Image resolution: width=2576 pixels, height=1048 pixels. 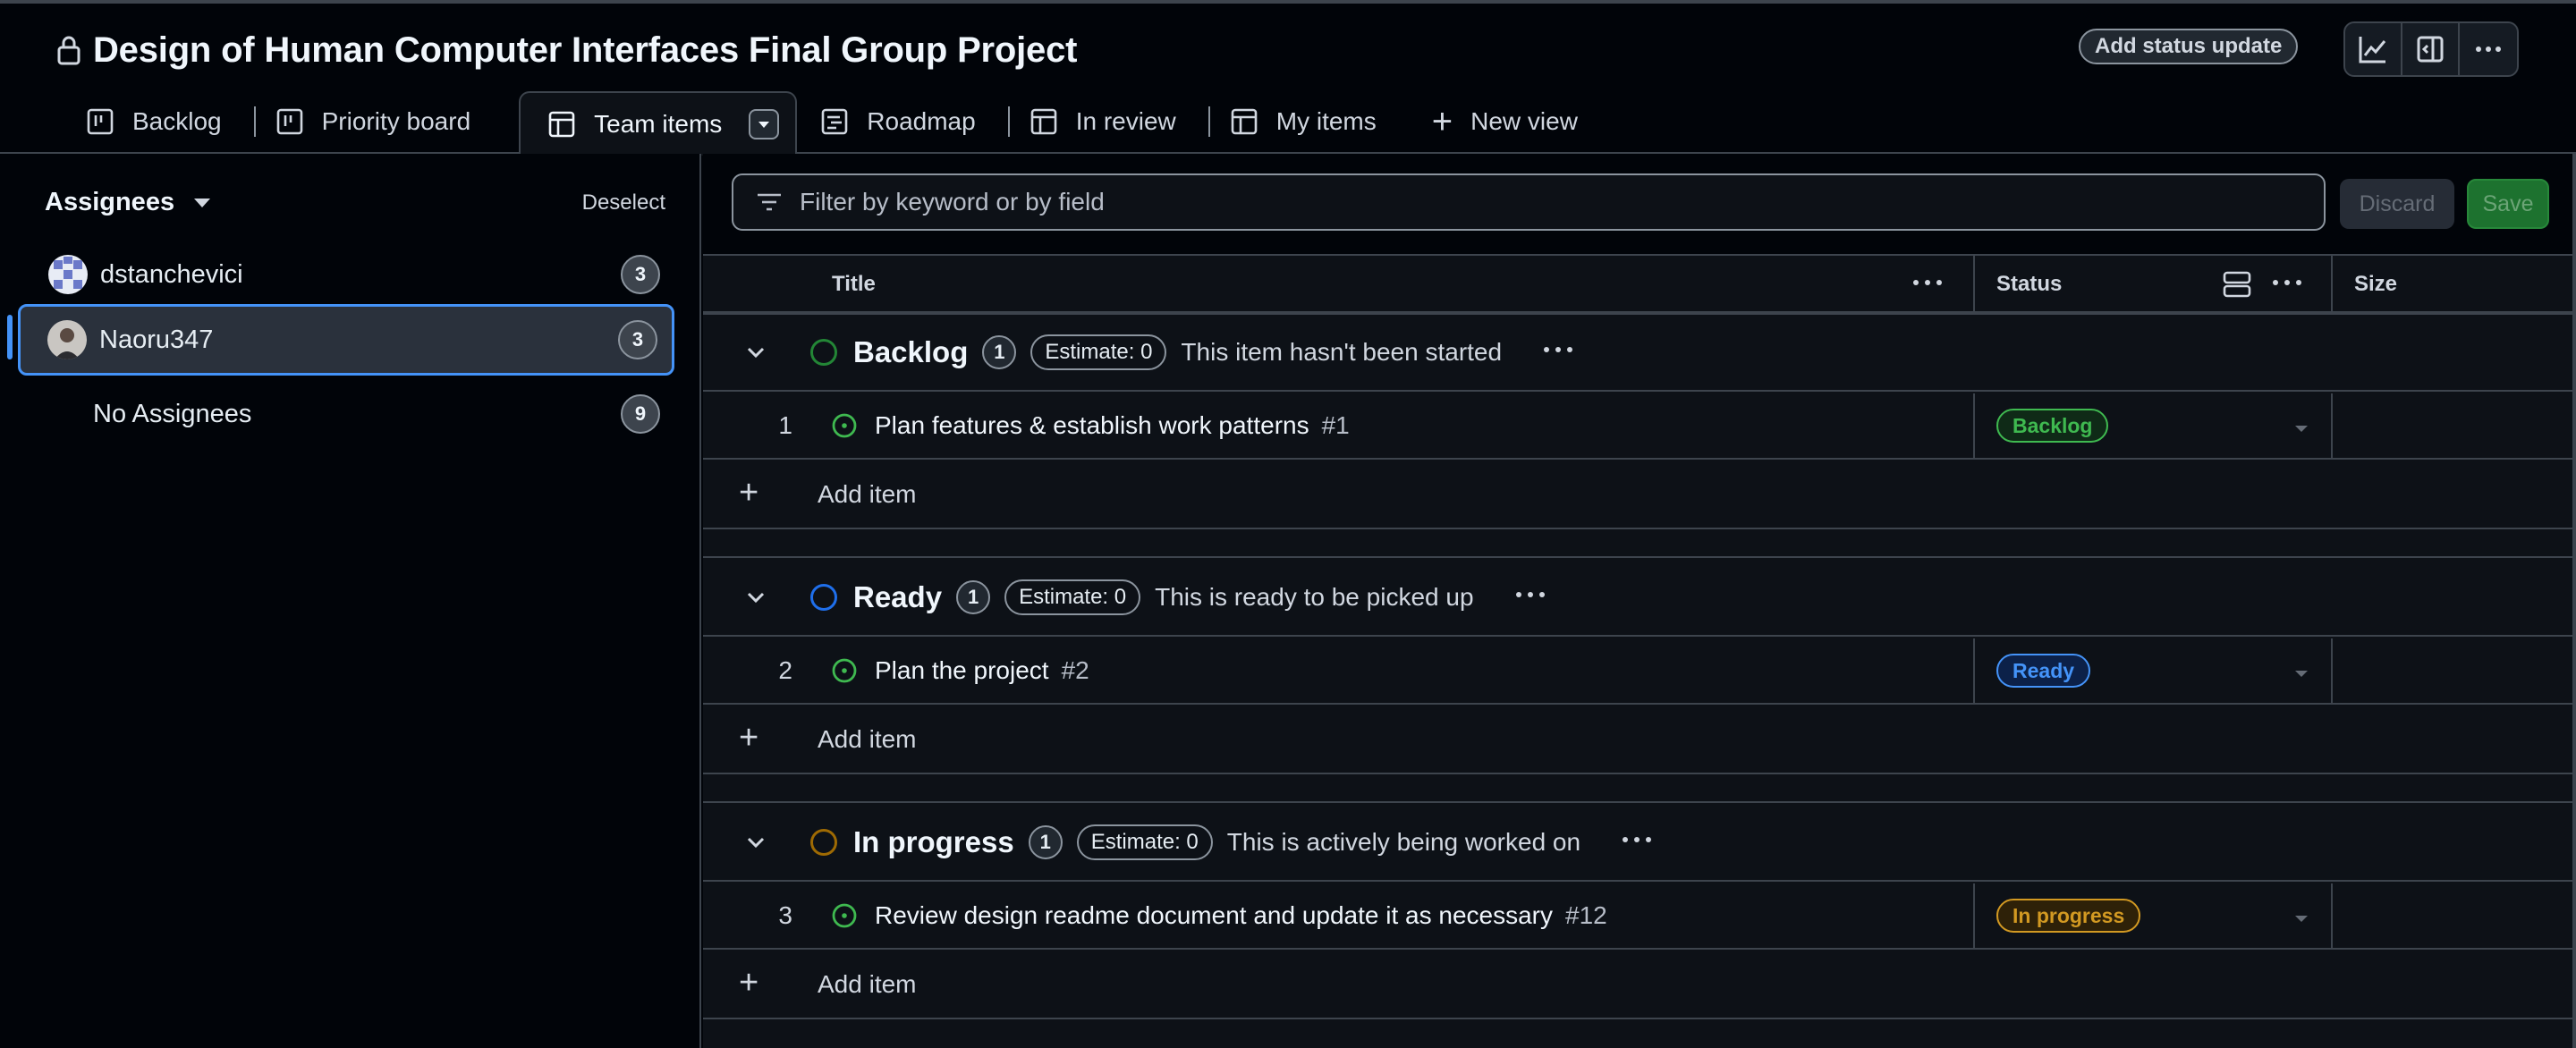 I want to click on tab-label: My items, so click(x=1326, y=121).